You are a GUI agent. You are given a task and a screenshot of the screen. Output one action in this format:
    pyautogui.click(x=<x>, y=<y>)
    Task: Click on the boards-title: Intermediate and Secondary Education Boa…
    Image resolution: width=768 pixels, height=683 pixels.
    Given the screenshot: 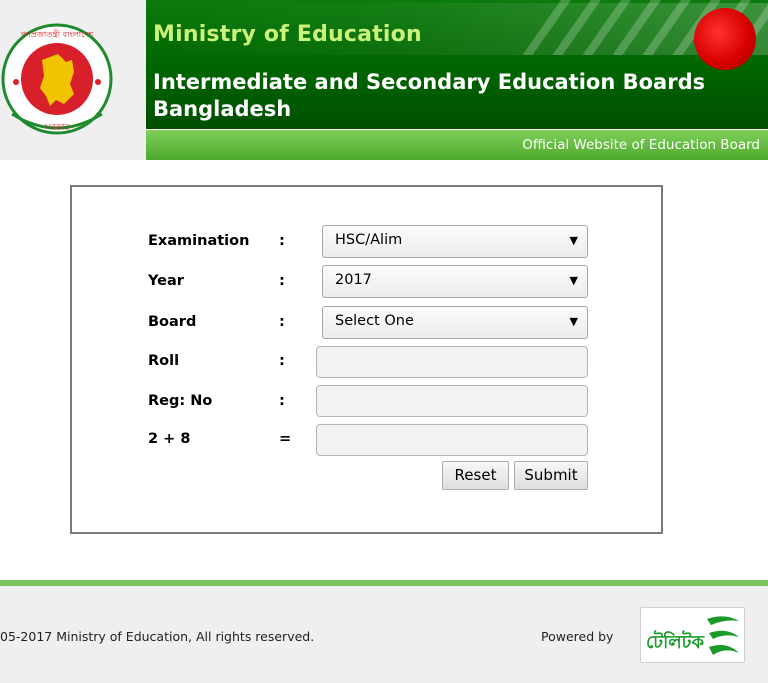 What is the action you would take?
    pyautogui.click(x=429, y=95)
    